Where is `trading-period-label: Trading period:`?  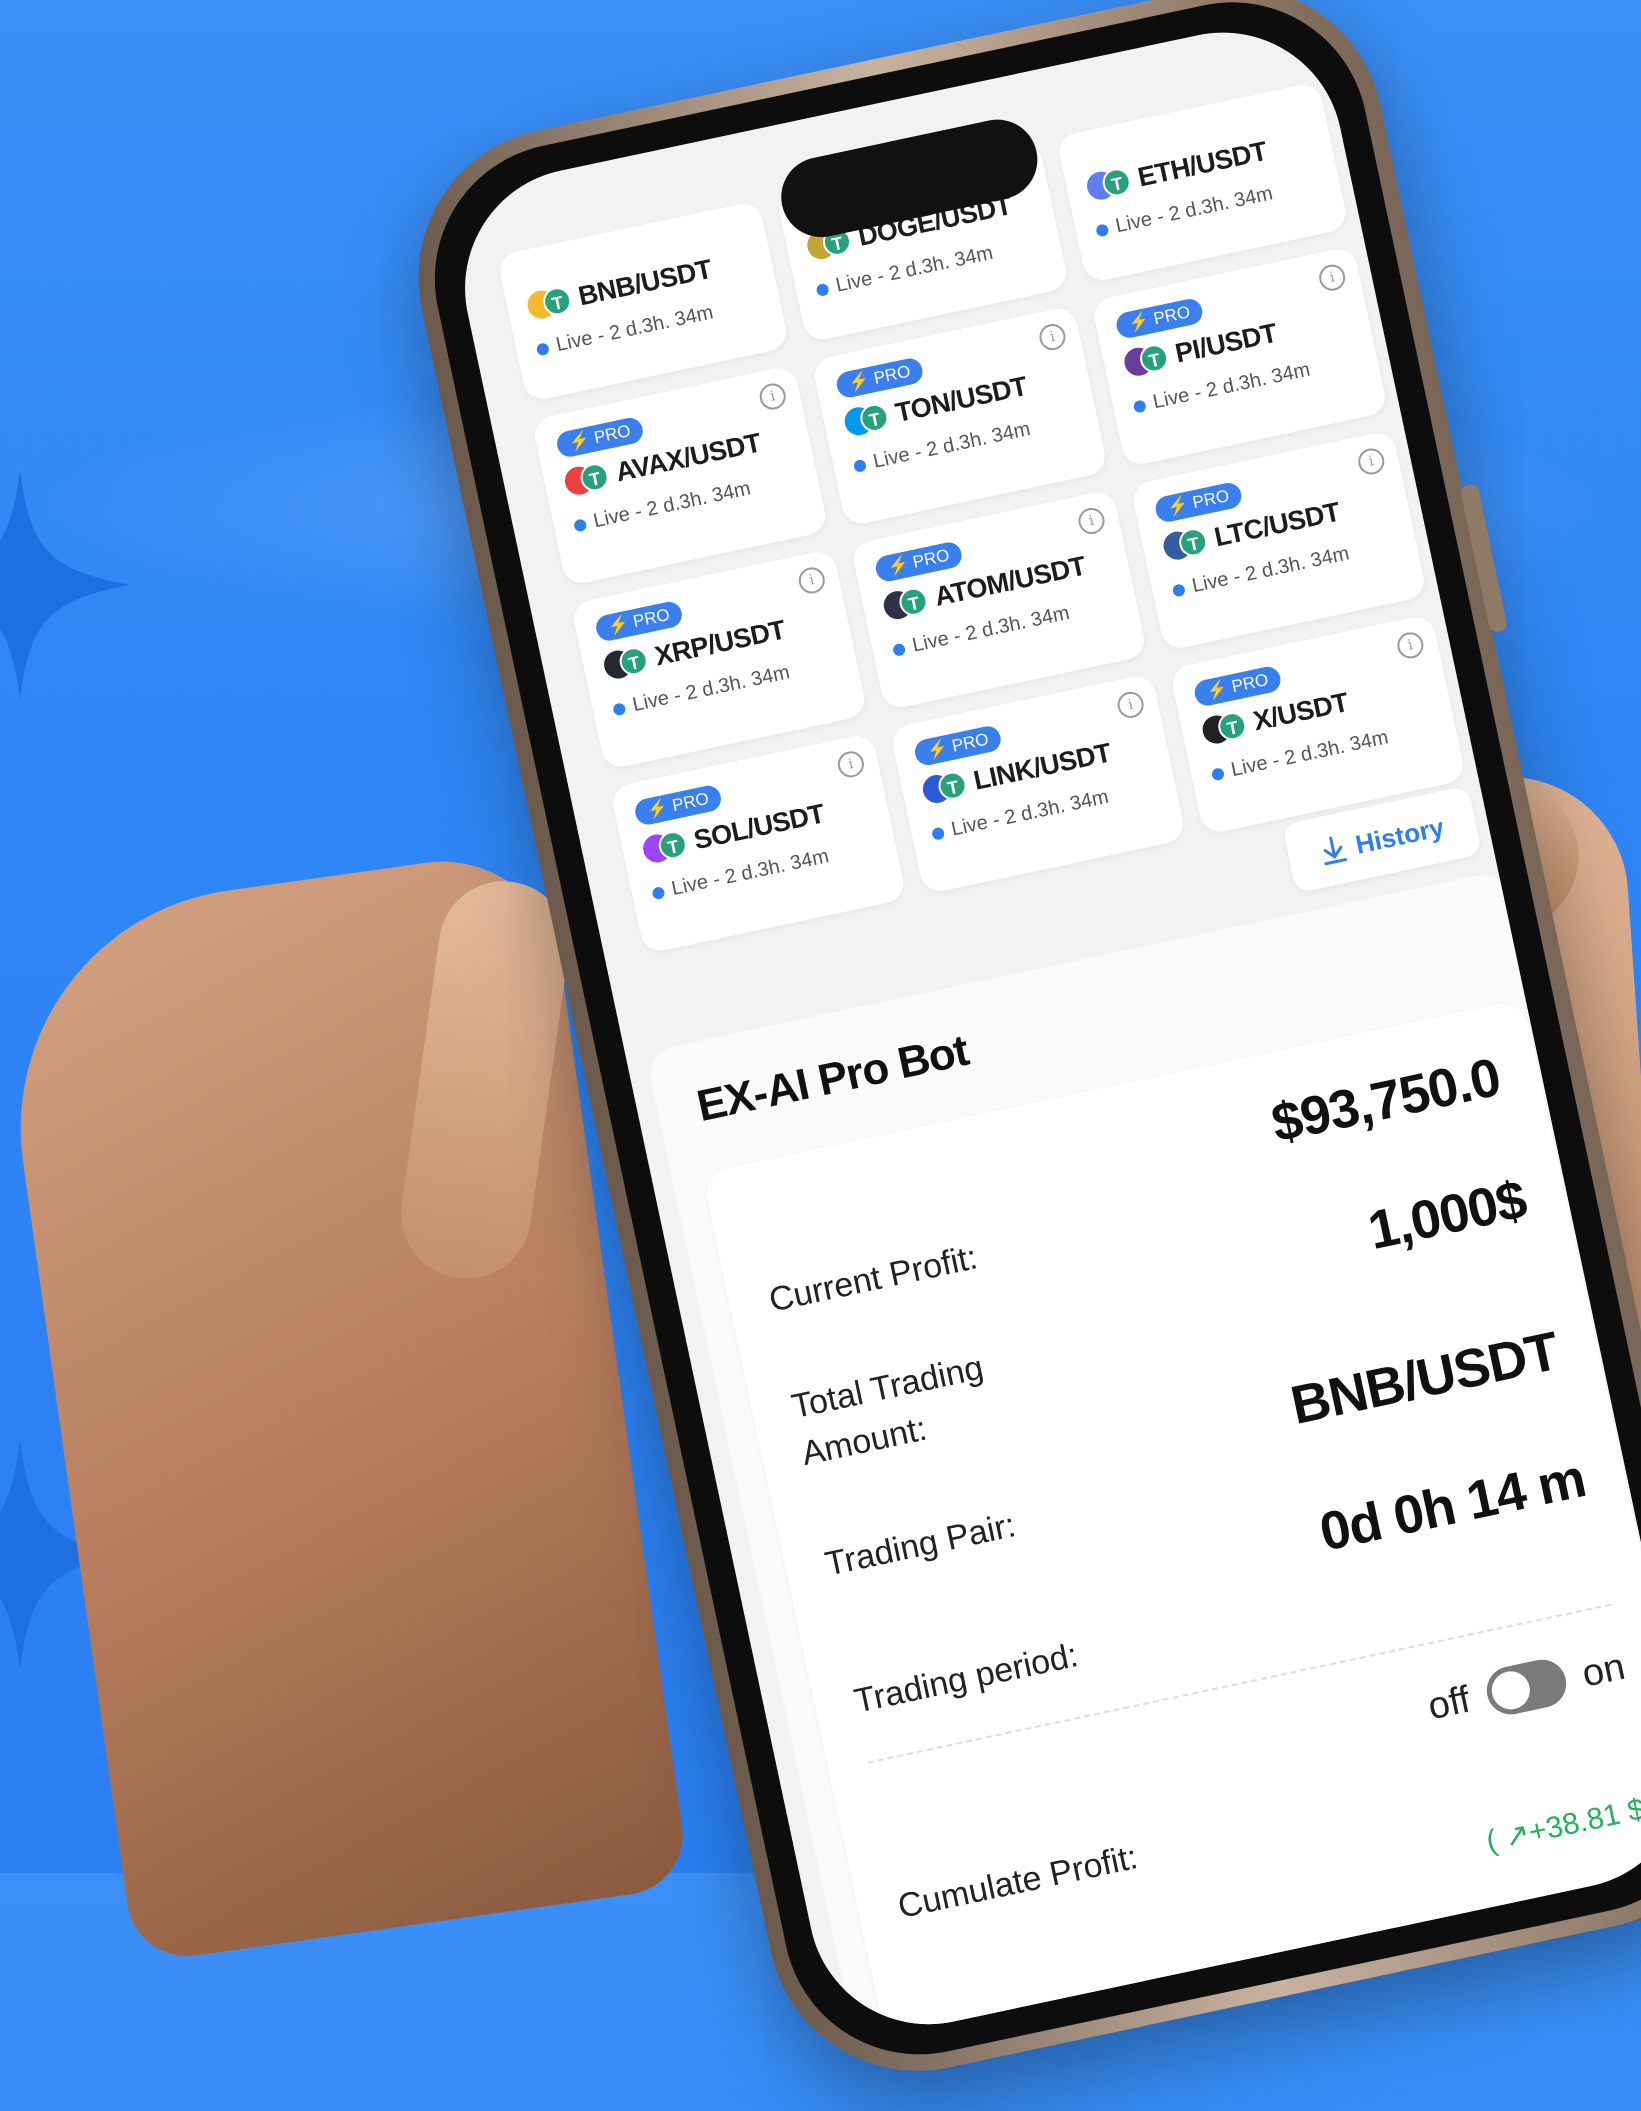 trading-period-label: Trading period: is located at coordinates (966, 1678).